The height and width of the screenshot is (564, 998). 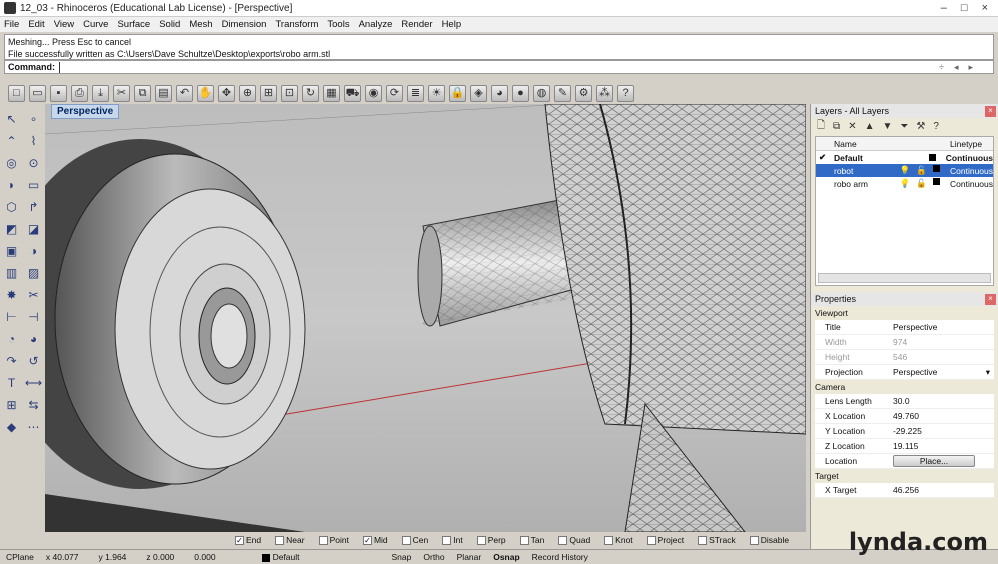 I want to click on menu-curve: Curve, so click(x=95, y=24).